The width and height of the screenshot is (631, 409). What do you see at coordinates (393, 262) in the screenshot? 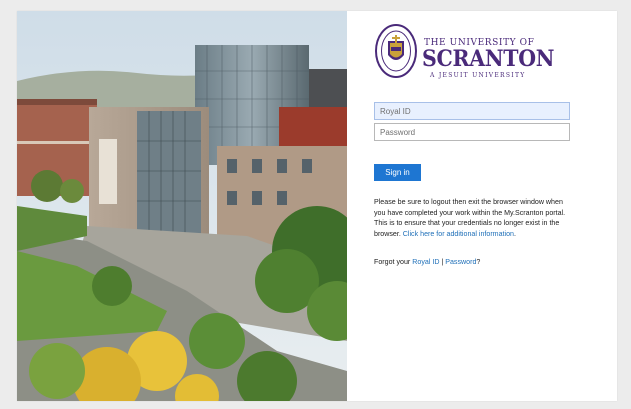
I see `forgot-prefix: Forgot your` at bounding box center [393, 262].